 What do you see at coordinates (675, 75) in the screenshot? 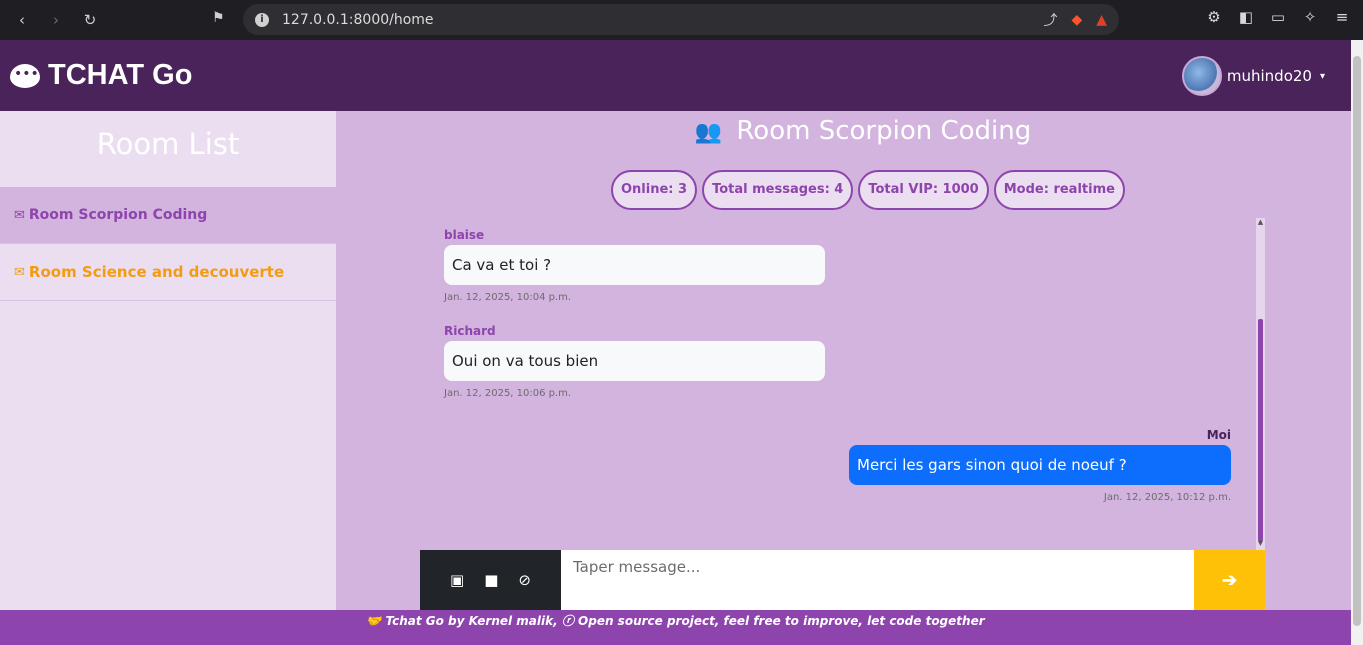
I see `app-navbar: TCHAT Go muhindo20 ▾` at bounding box center [675, 75].